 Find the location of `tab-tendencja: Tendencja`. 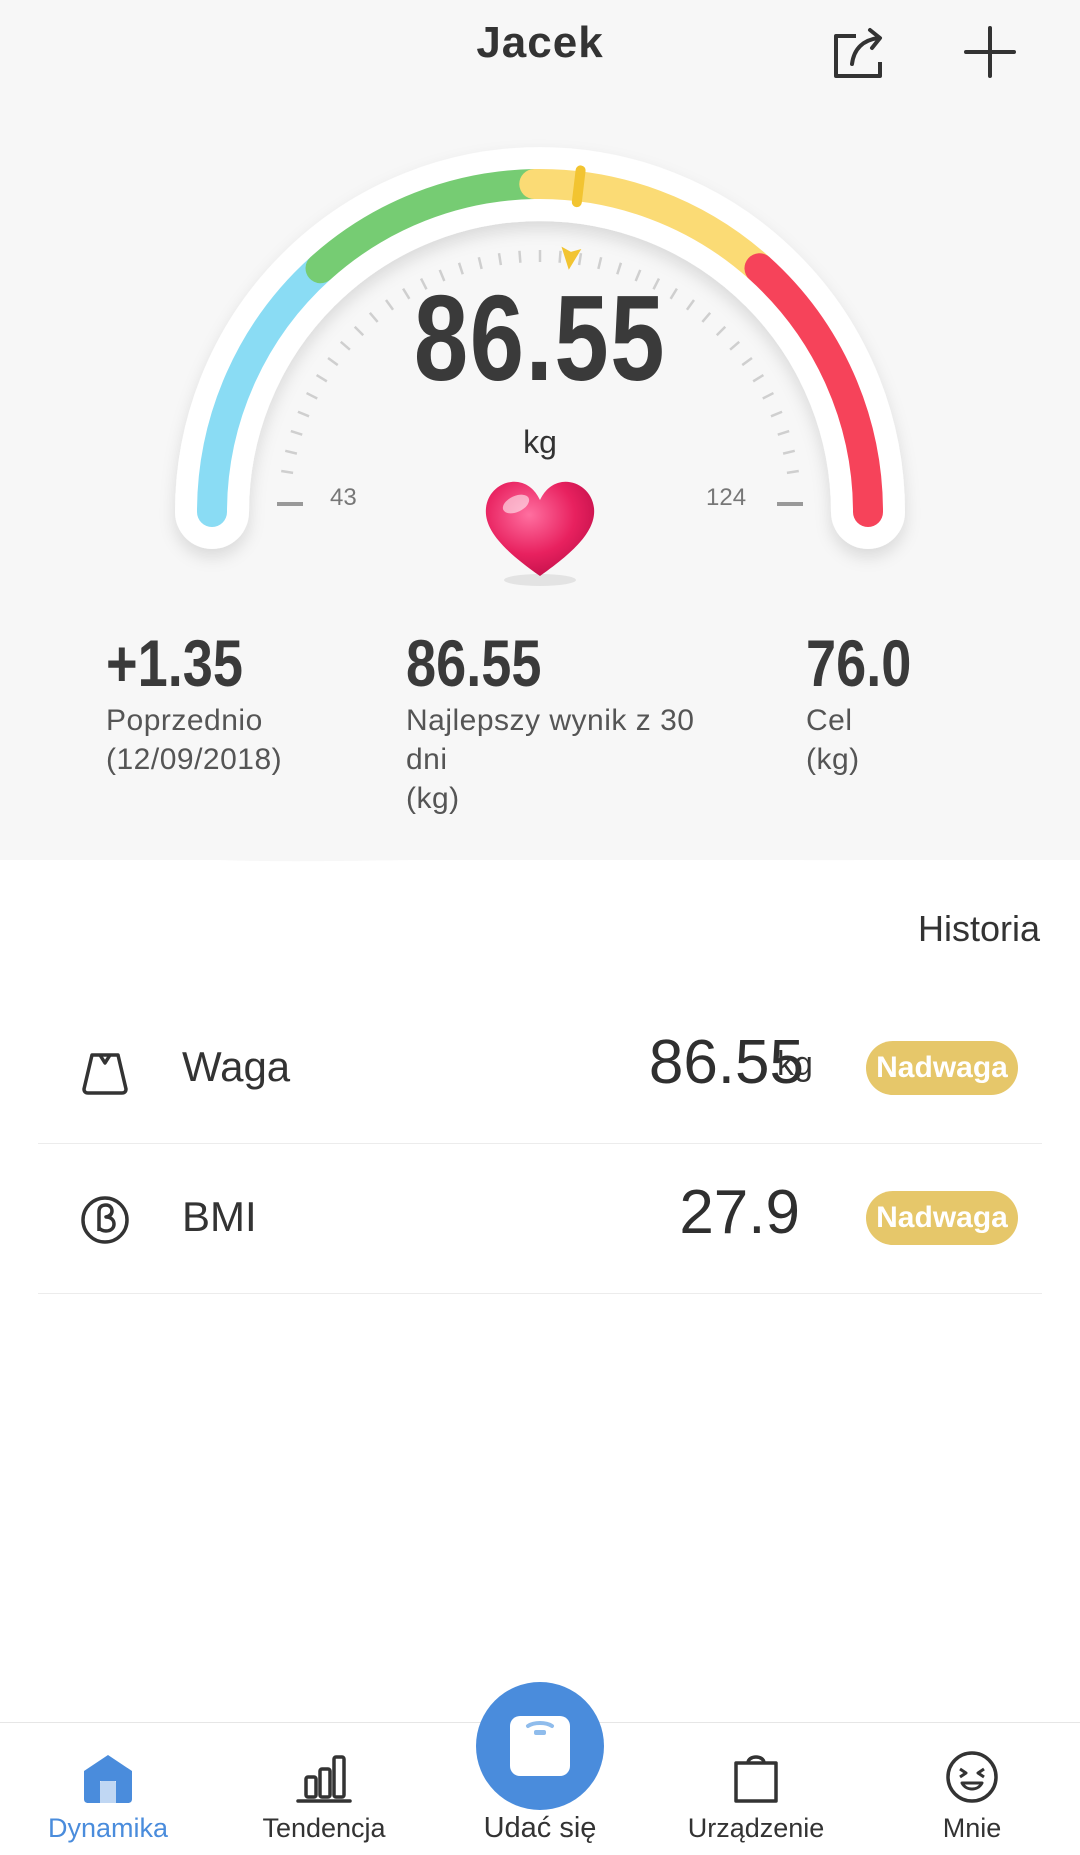

tab-tendencja: Tendencja is located at coordinates (324, 1789).